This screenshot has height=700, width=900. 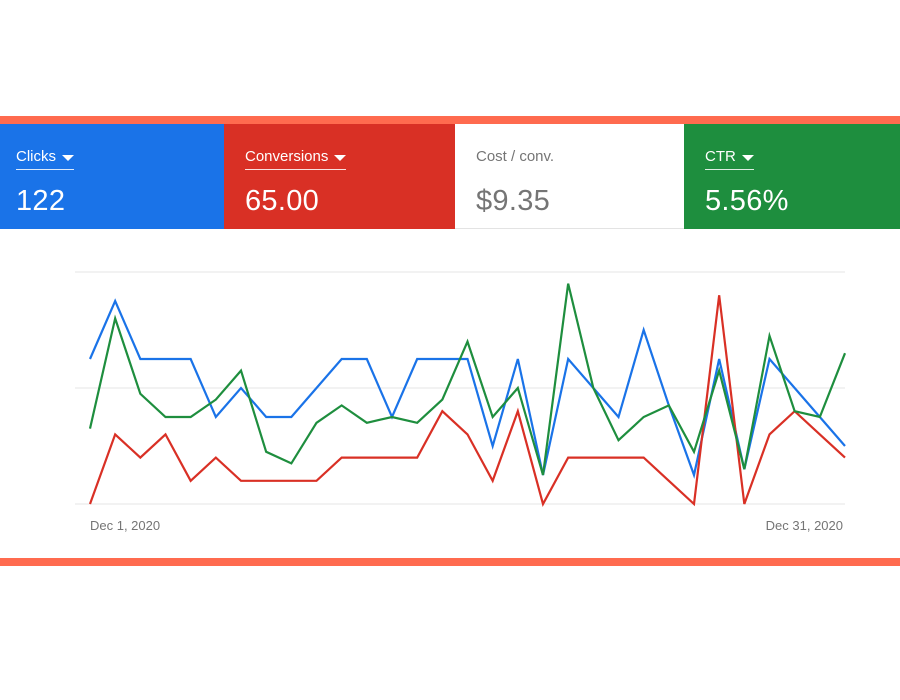 I want to click on metric-card-clicks: Clicks 122, so click(x=112, y=176).